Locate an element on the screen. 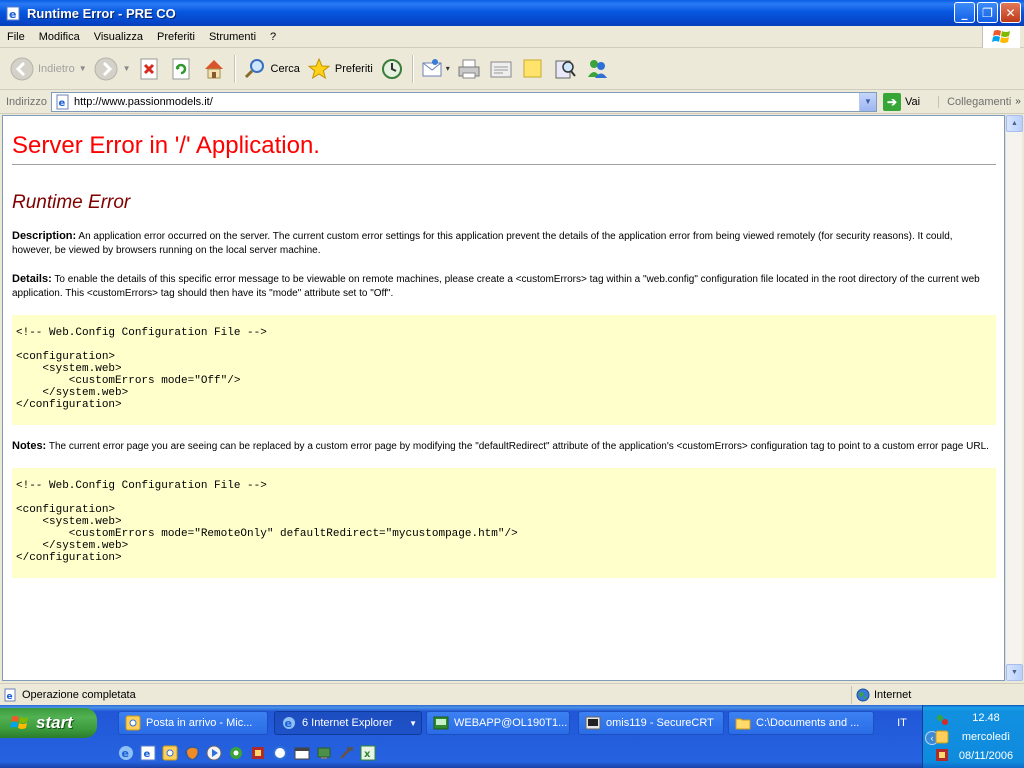 This screenshot has height=768, width=1024. media-player-icon is located at coordinates (214, 753).